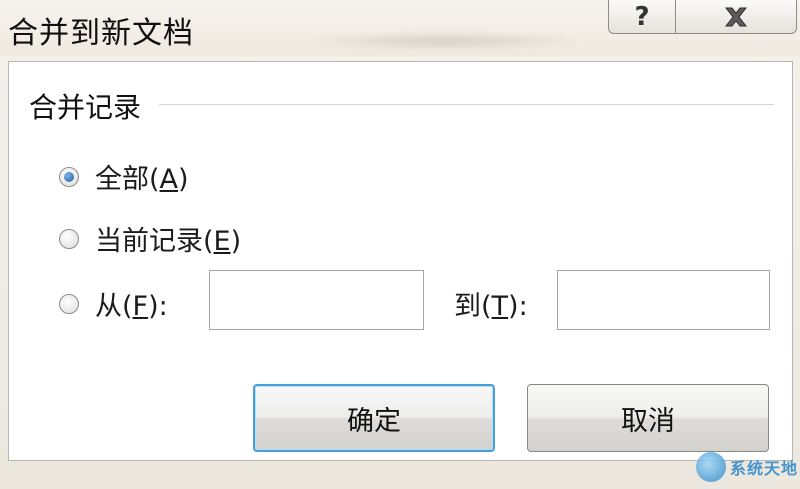 This screenshot has width=800, height=489. Describe the element at coordinates (711, 467) in the screenshot. I see `watermark-logo-icon` at that location.